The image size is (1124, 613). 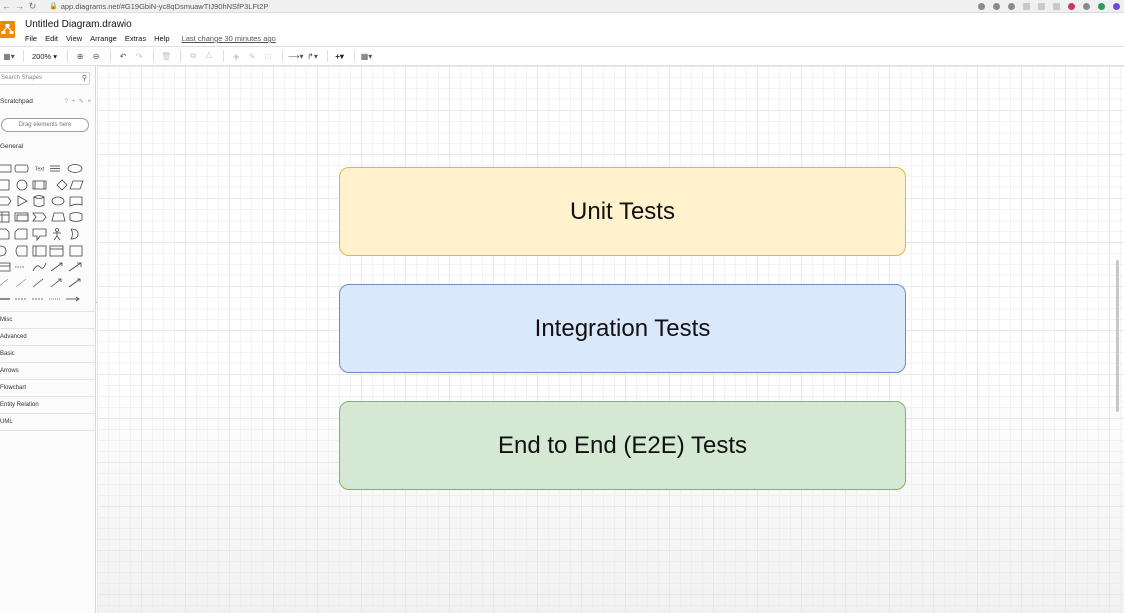 I want to click on unit-tests-label: Unit Tests, so click(x=622, y=211).